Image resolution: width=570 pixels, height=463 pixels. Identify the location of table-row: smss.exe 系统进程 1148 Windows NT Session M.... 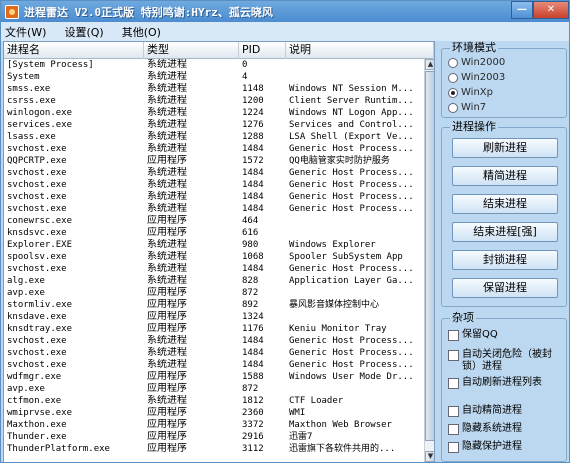
(213, 89).